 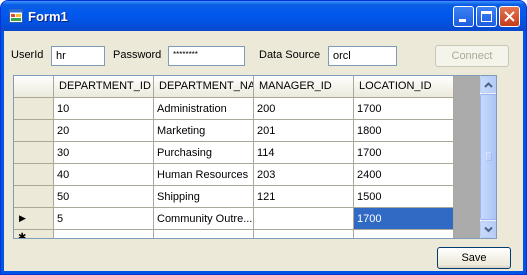 What do you see at coordinates (204, 153) in the screenshot?
I see `table-cell: Purchasing` at bounding box center [204, 153].